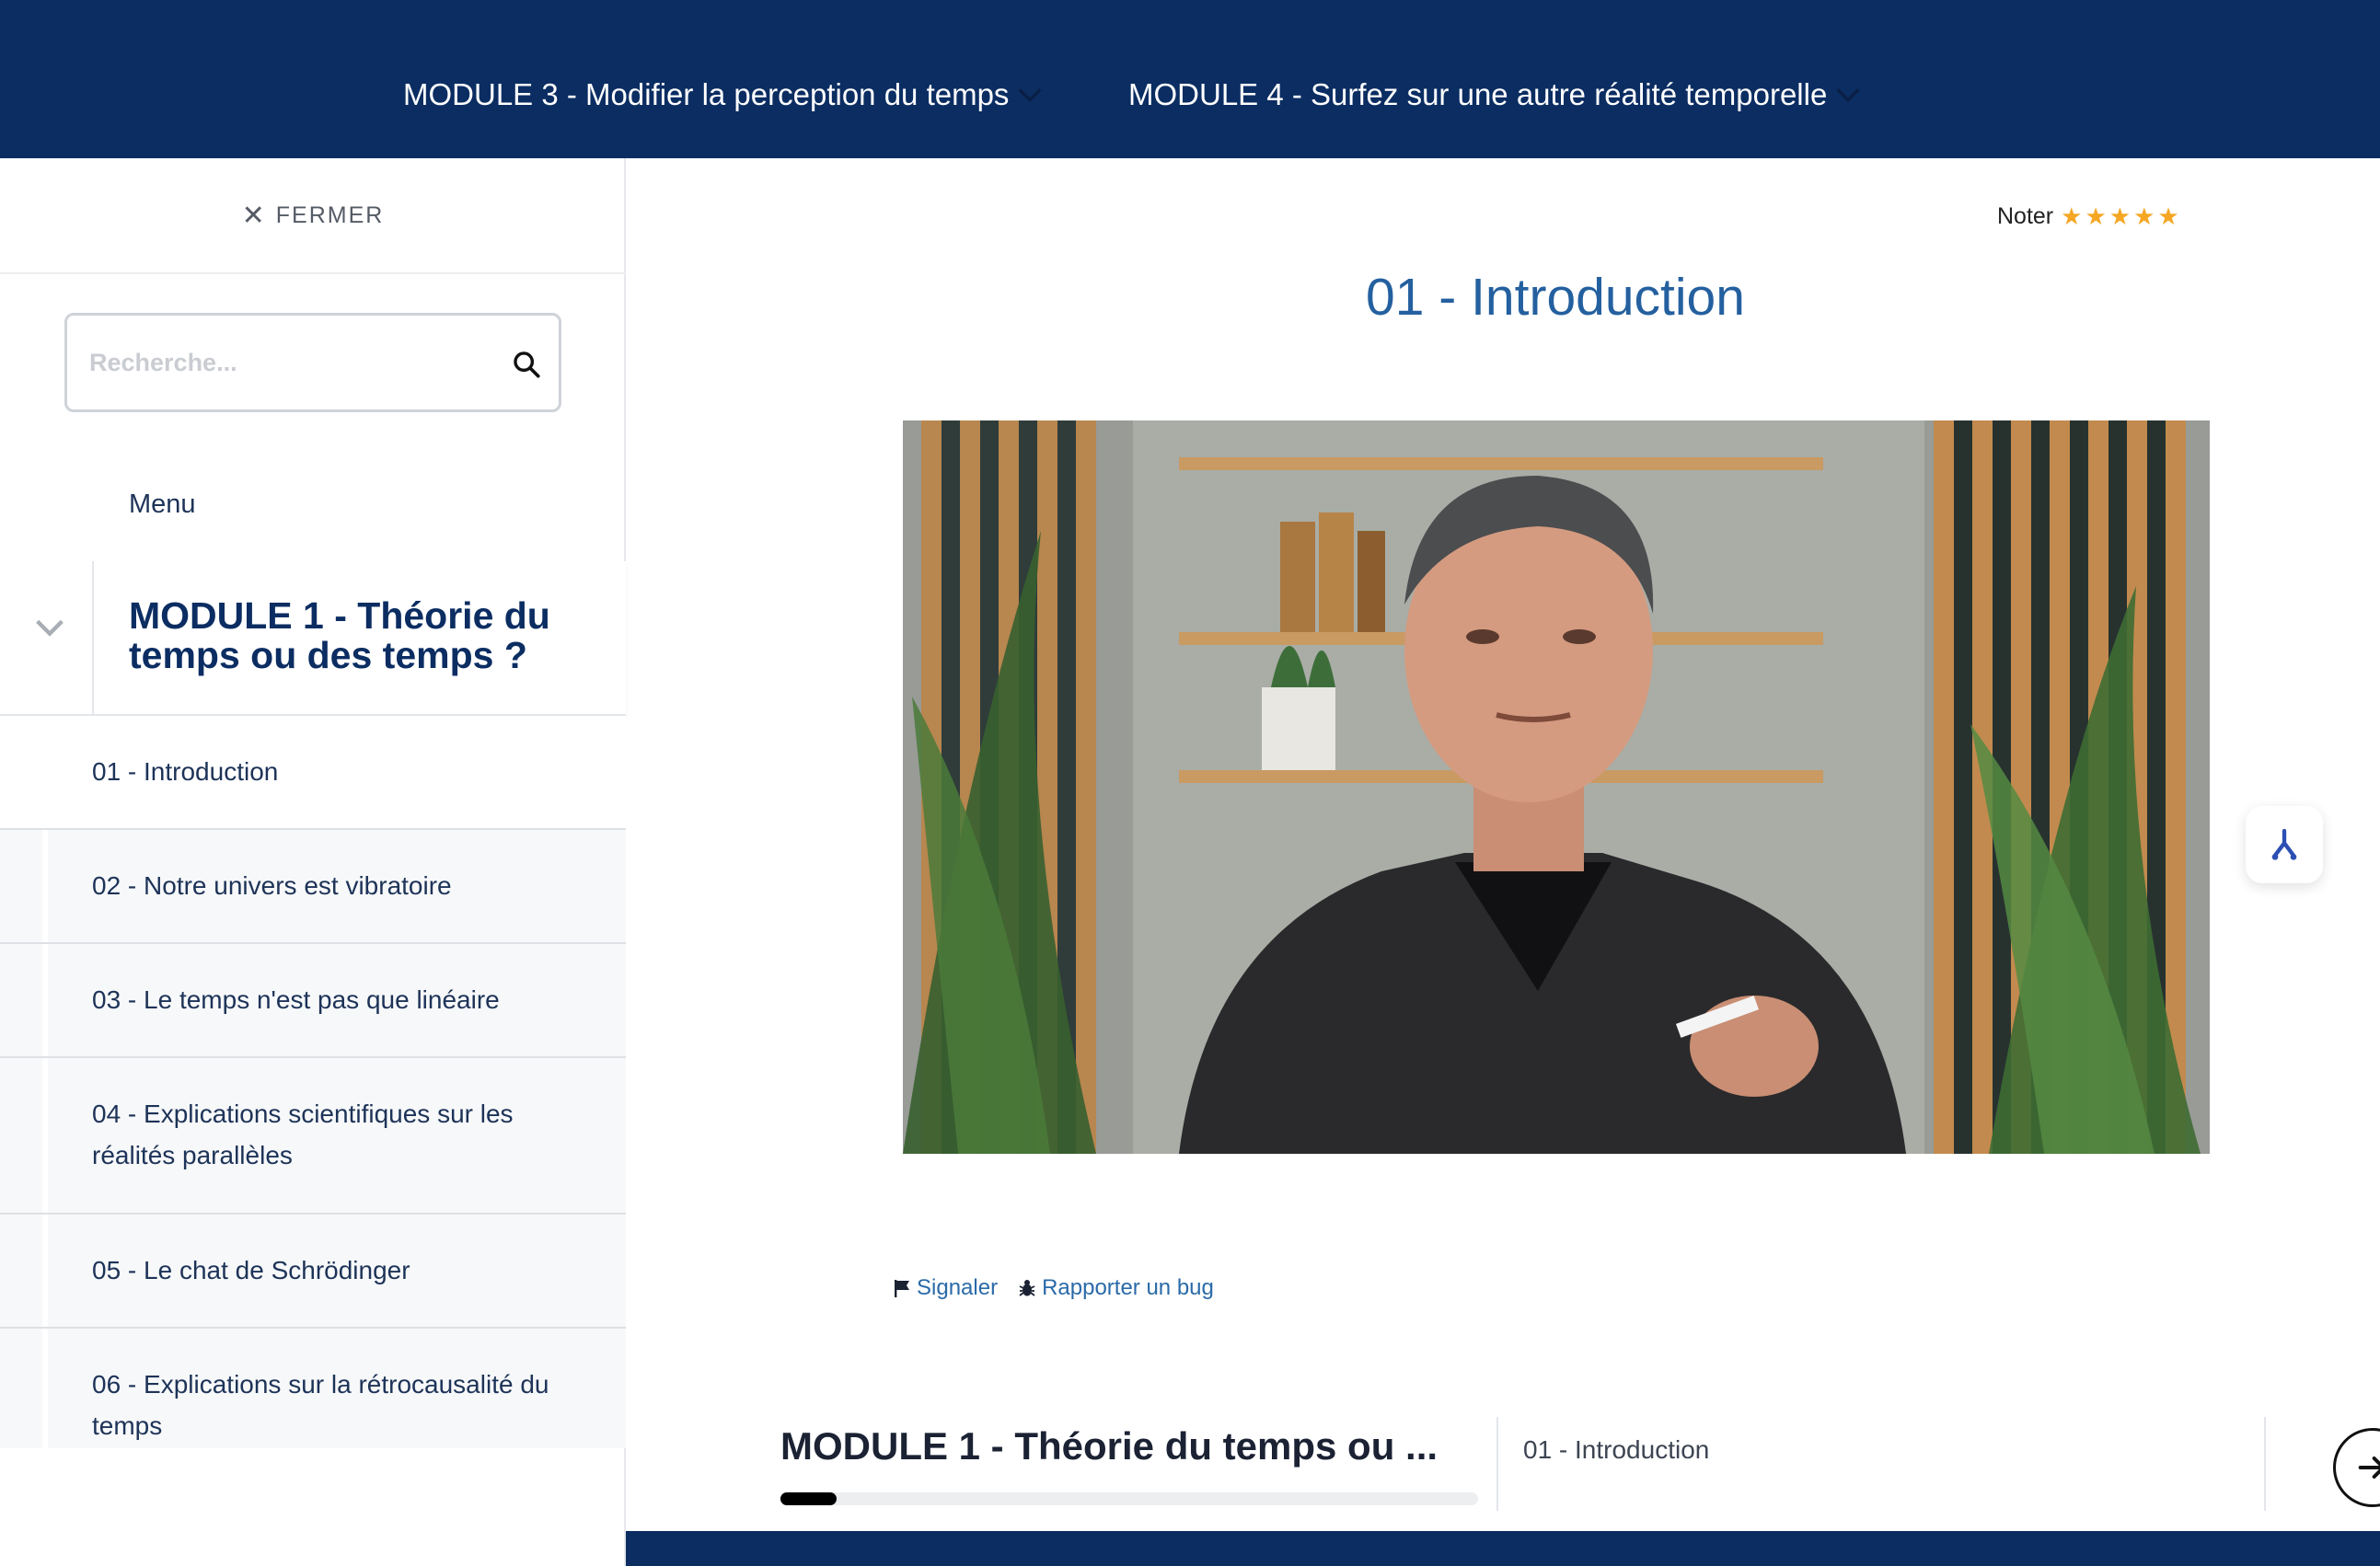 The width and height of the screenshot is (2380, 1566). What do you see at coordinates (1027, 1288) in the screenshot?
I see `bug-icon` at bounding box center [1027, 1288].